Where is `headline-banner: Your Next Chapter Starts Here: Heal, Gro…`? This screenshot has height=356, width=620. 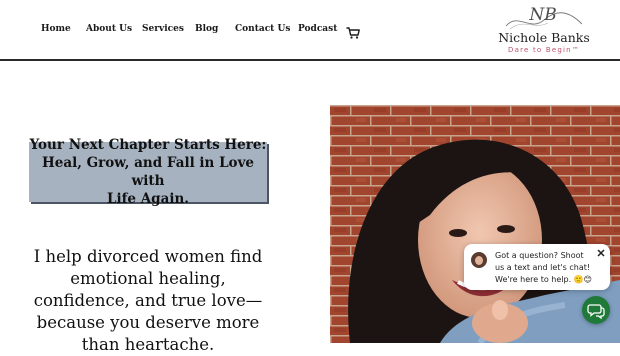
headline-banner: Your Next Chapter Starts Here: Heal, Gro… is located at coordinates (148, 172).